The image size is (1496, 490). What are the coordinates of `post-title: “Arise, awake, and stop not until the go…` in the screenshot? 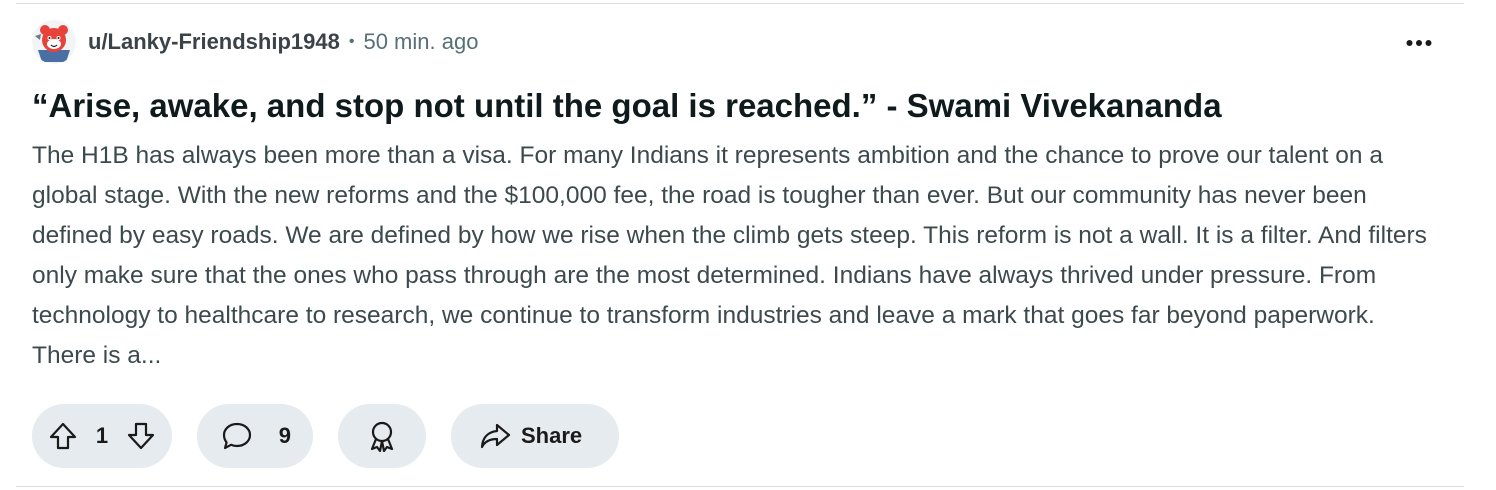 It's located at (737, 106).